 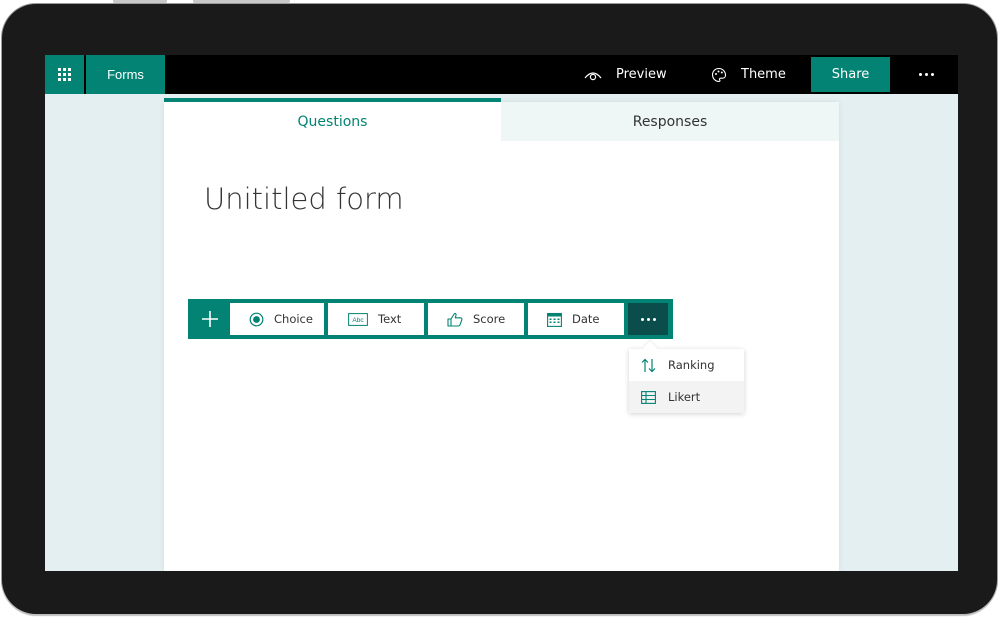 I want to click on text-label: Text, so click(x=390, y=319).